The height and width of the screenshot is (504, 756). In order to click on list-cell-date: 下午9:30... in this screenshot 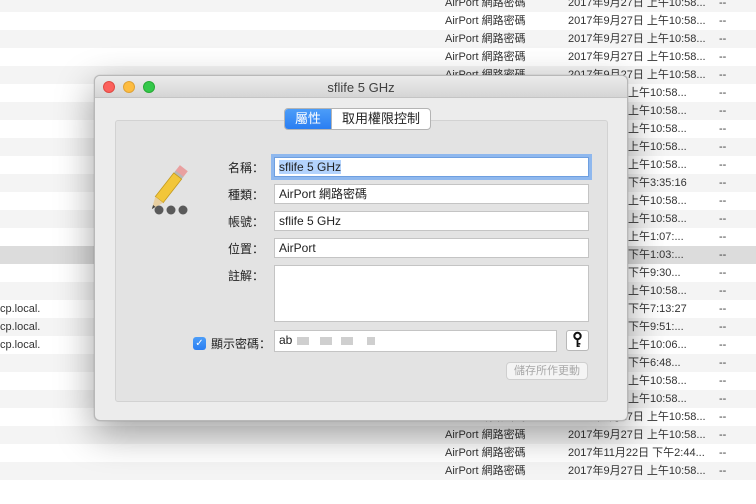, I will do `click(654, 273)`.